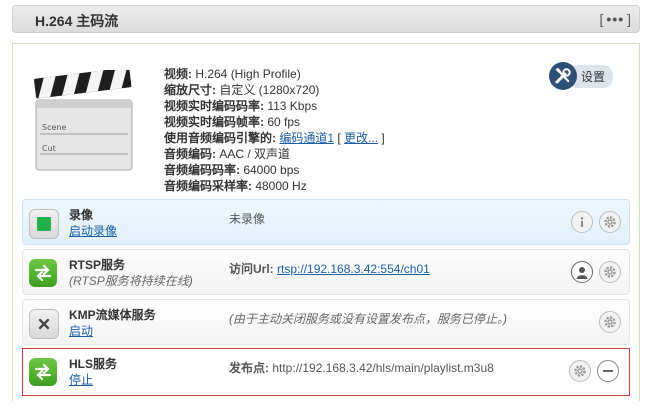  I want to click on panel-header: H.264 主码流 [ ••• ], so click(326, 19).